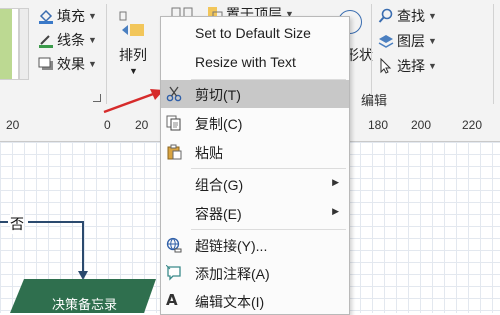  What do you see at coordinates (133, 55) in the screenshot?
I see `arrange-label: 排列` at bounding box center [133, 55].